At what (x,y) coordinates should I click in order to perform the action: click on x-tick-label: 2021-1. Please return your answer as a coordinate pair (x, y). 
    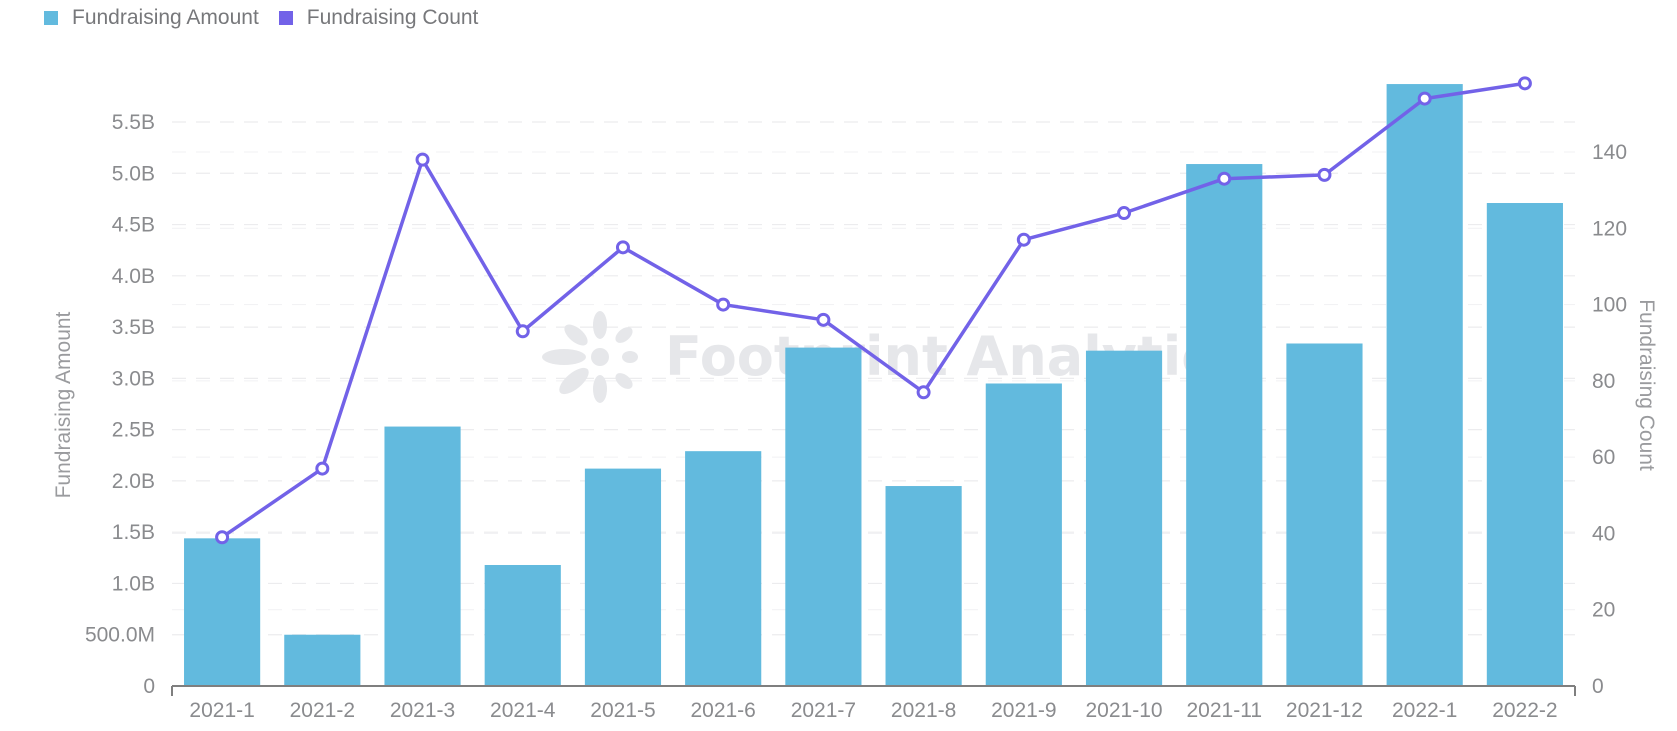
    Looking at the image, I should click on (221, 710).